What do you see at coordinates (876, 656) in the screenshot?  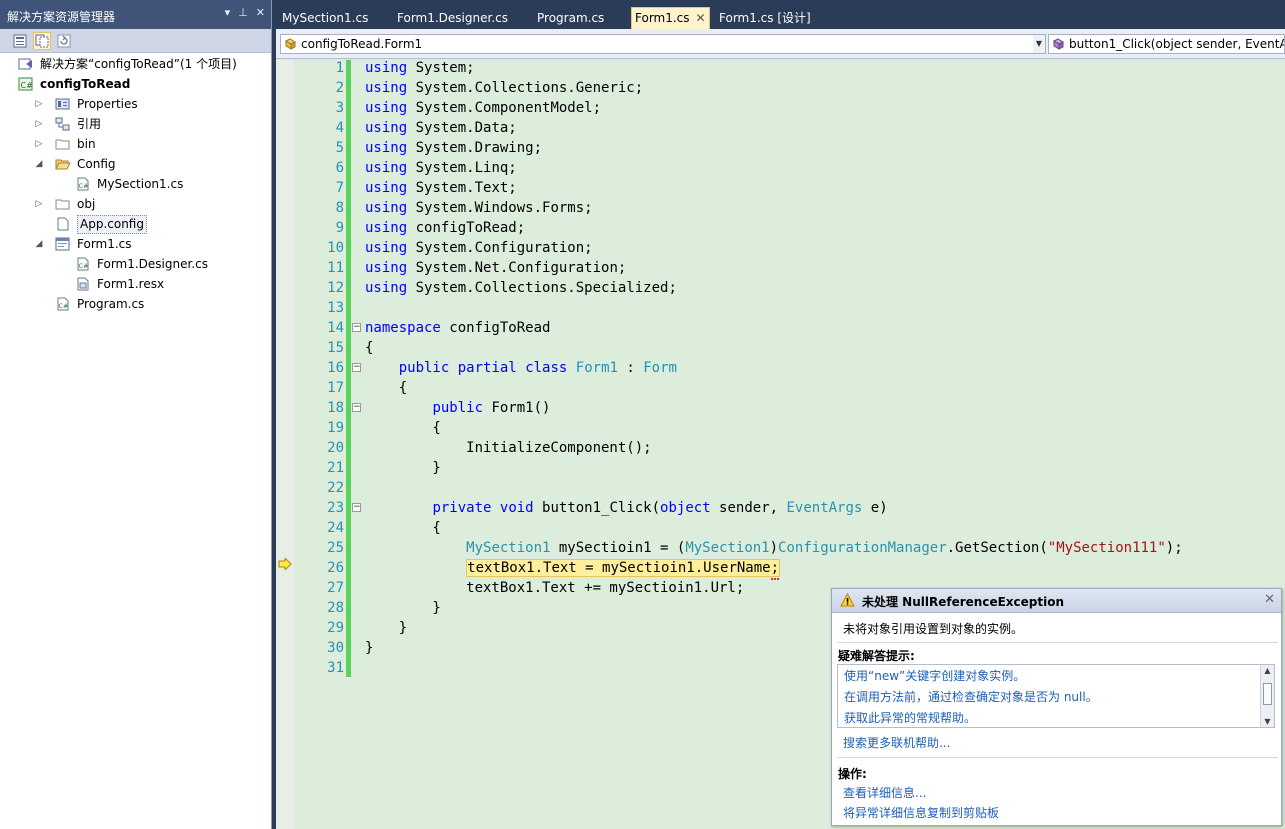 I see `troubleshooting-title: 疑难解答提示:` at bounding box center [876, 656].